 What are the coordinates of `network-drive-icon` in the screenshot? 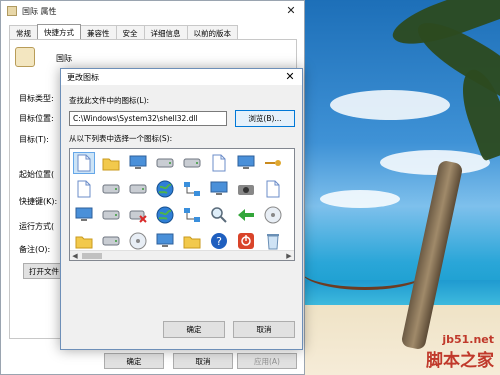 It's located at (138, 189).